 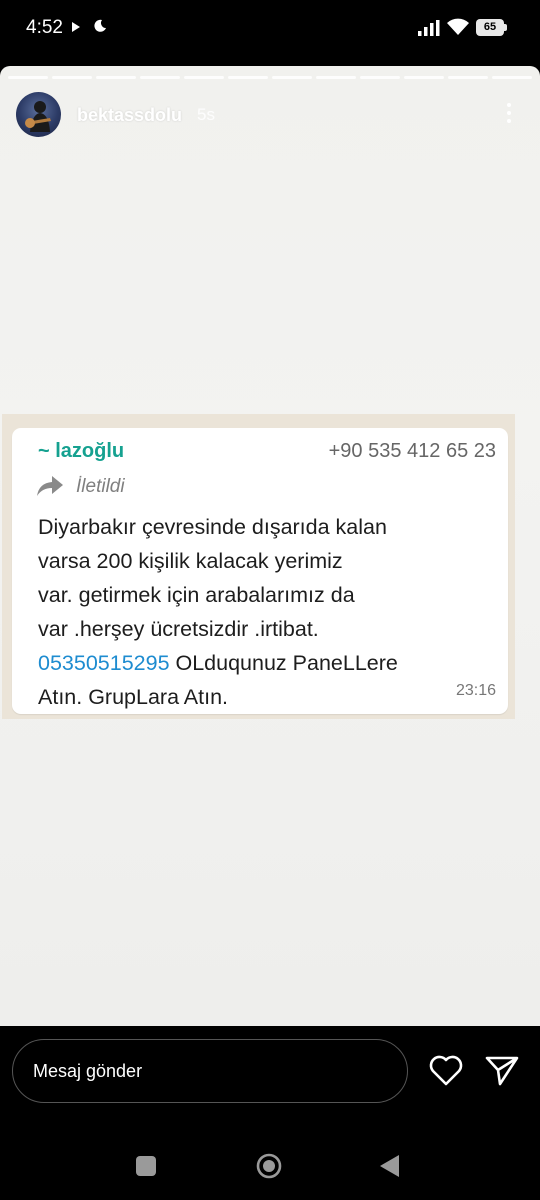 I want to click on phone-link: 05350515295, so click(x=104, y=663).